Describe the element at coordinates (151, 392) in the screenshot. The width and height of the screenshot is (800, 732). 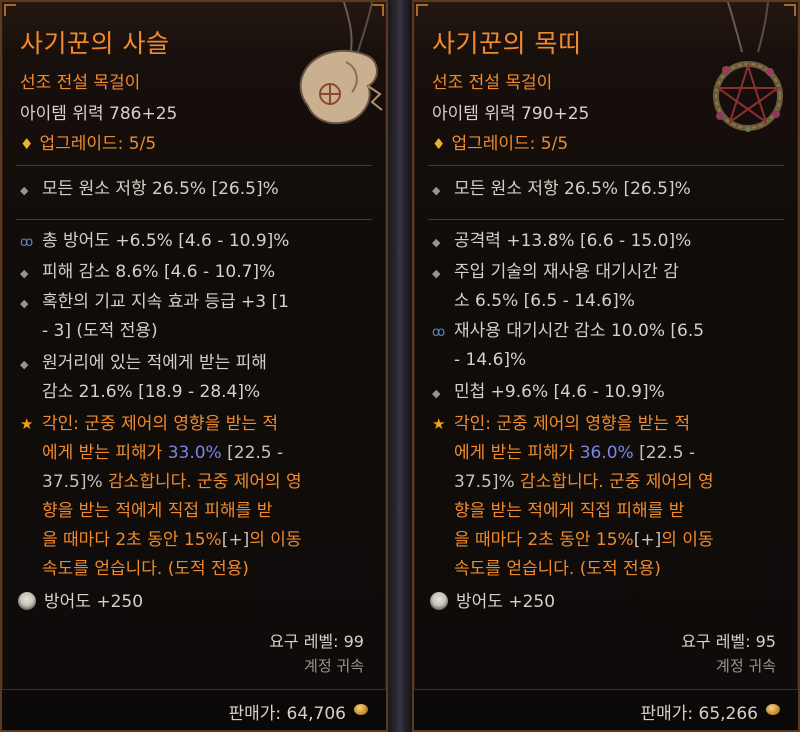
I see `affix-line-cont: 감소 21.6% [18.9 - 28.4]%` at that location.